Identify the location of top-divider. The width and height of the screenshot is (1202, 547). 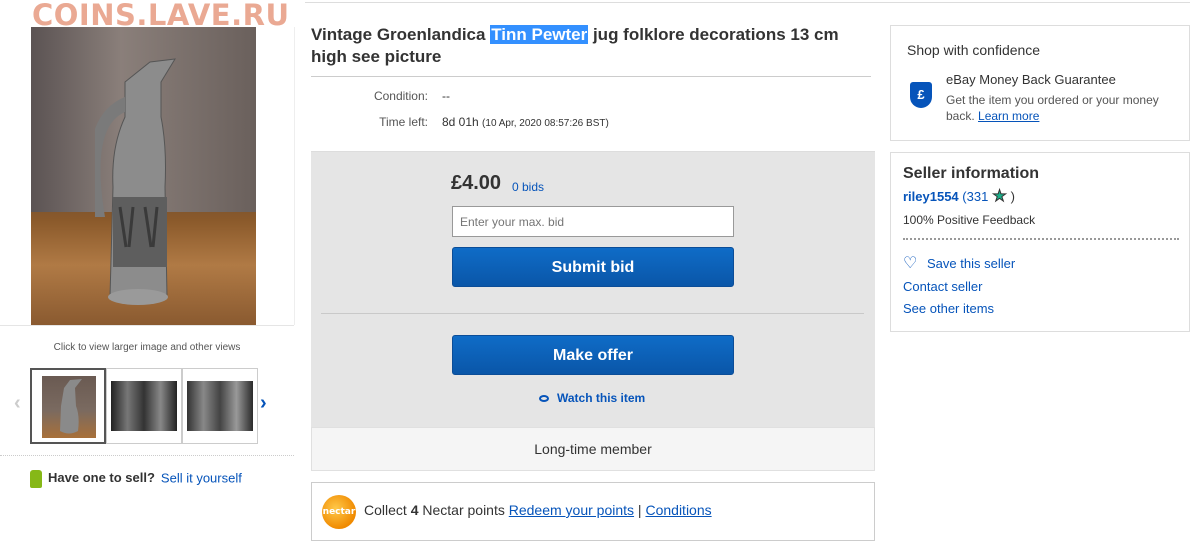
(747, 2).